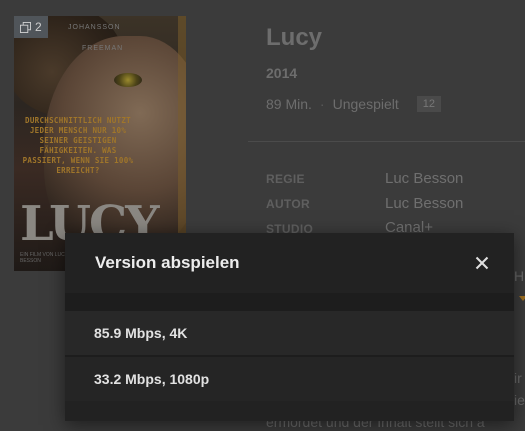 This screenshot has width=525, height=431. I want to click on close-icon, so click(482, 263).